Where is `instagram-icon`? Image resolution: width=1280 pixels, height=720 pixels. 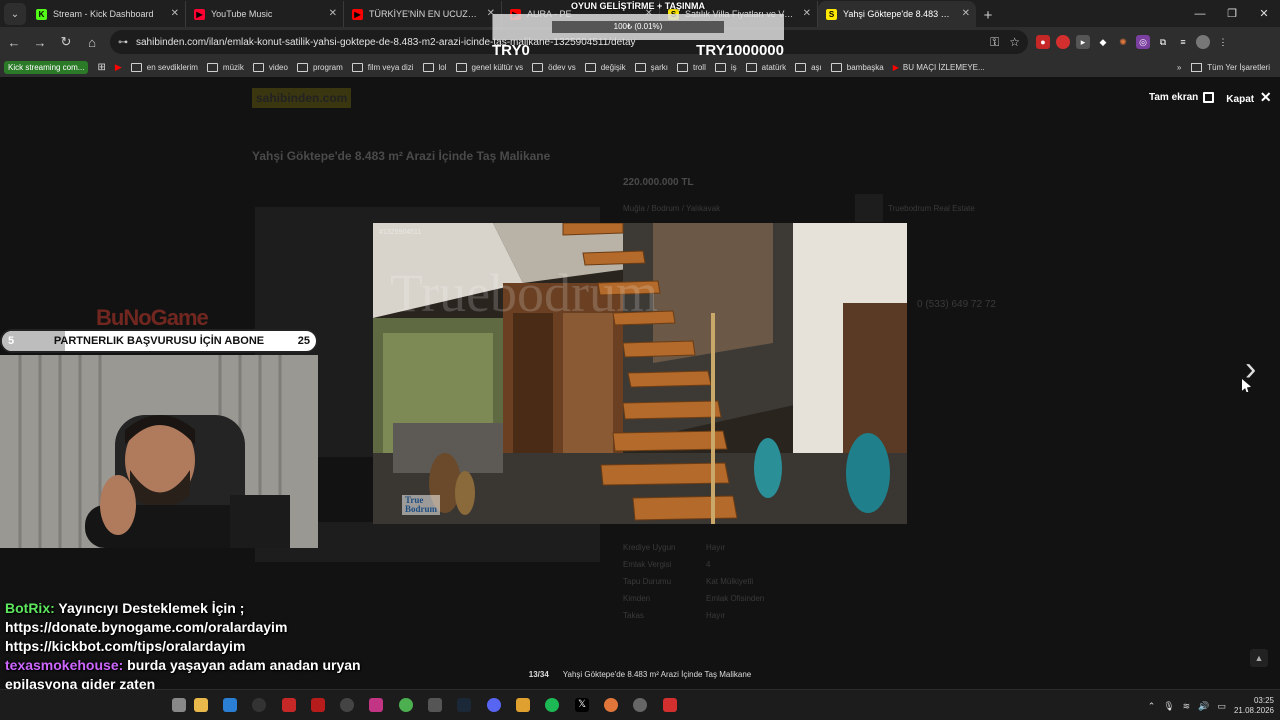 instagram-icon is located at coordinates (376, 705).